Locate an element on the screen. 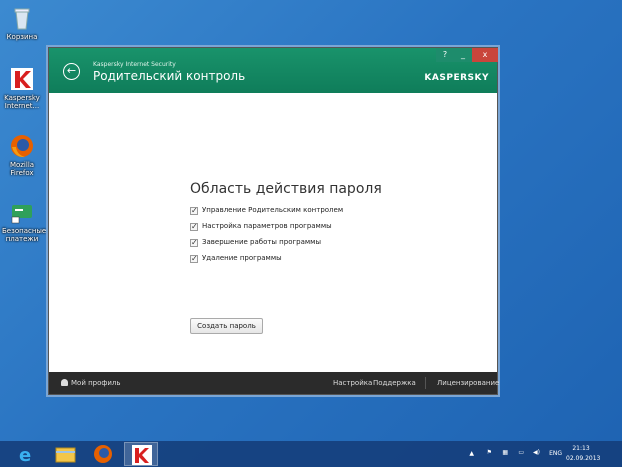 Image resolution: width=622 pixels, height=467 pixels. svg-text: e is located at coordinates (25, 455).